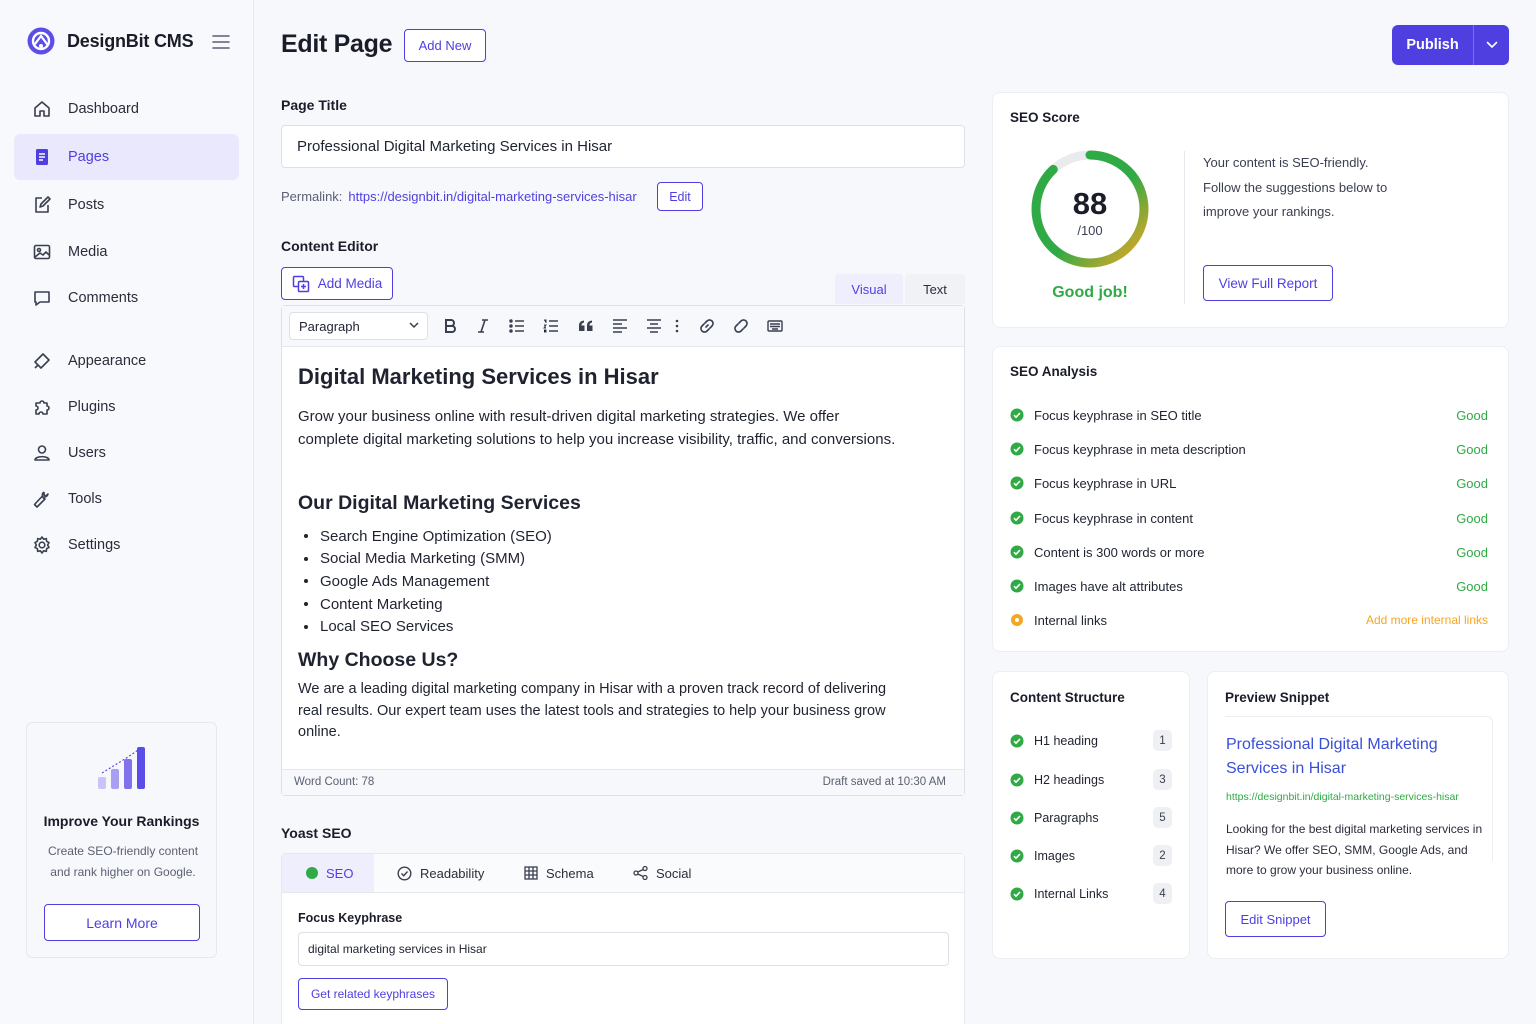  What do you see at coordinates (674, 873) in the screenshot?
I see `tab-label: Social` at bounding box center [674, 873].